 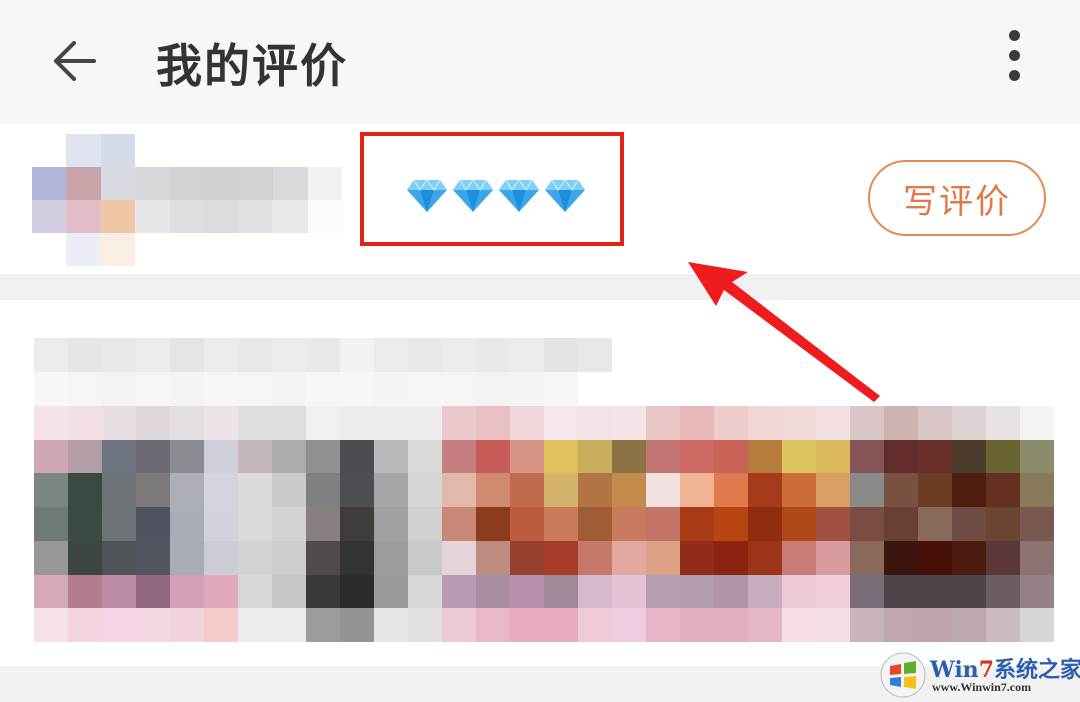 I want to click on rating-highlight-box, so click(x=492, y=189).